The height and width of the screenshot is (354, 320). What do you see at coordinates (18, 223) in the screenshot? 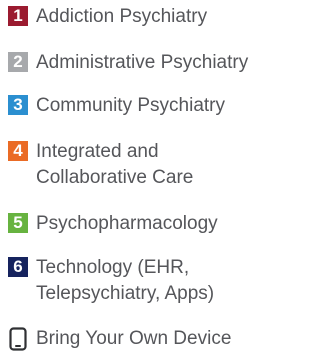
I see `track-number-badge: 5` at bounding box center [18, 223].